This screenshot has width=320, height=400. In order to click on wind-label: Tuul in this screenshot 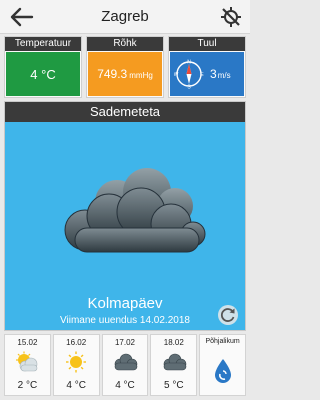, I will do `click(207, 44)`.